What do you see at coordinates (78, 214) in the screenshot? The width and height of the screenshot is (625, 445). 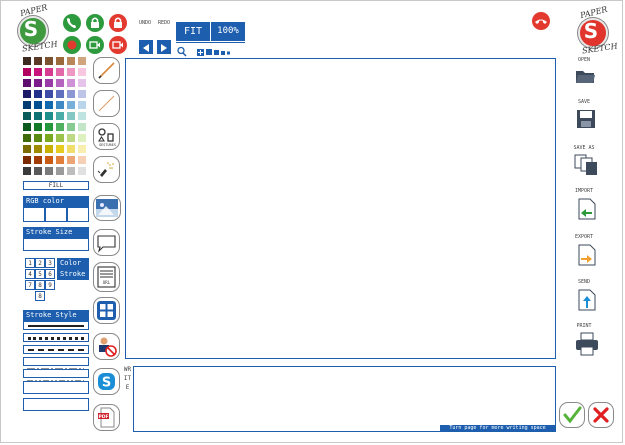 I see `rgb-blue-field` at bounding box center [78, 214].